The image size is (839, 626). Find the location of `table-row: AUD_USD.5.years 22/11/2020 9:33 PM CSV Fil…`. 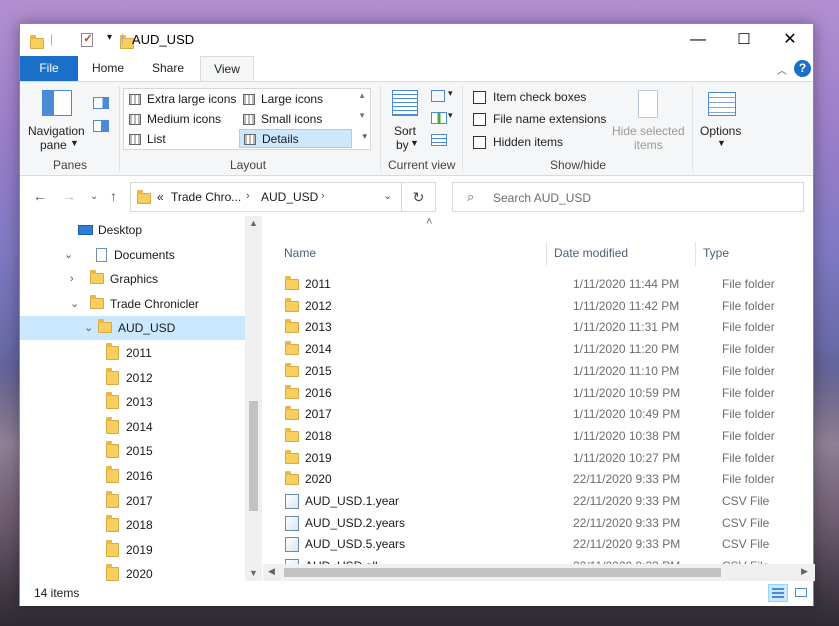

table-row: AUD_USD.5.years 22/11/2020 9:33 PM CSV Fil… is located at coordinates (533, 544).